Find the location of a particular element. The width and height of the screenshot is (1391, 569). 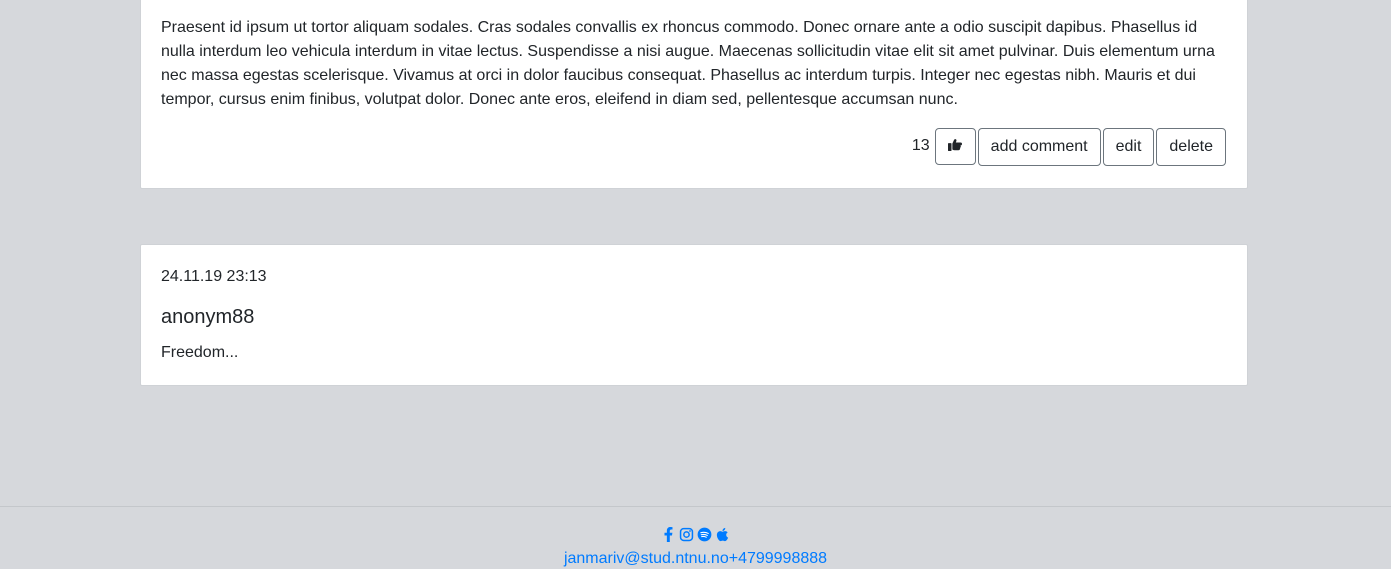

add-comment-button: add comment is located at coordinates (1039, 147).